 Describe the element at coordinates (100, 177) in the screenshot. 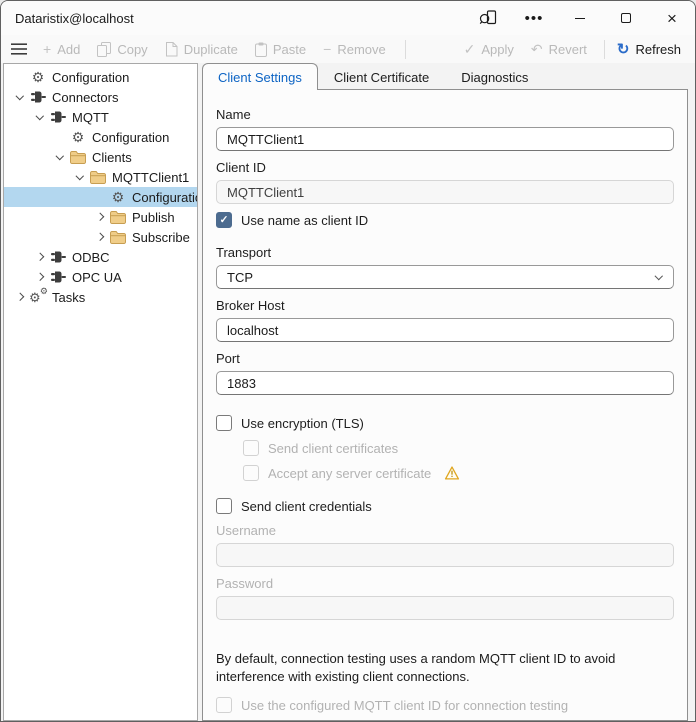

I see `tree-item-mqttclient1: MQTTClient1` at that location.